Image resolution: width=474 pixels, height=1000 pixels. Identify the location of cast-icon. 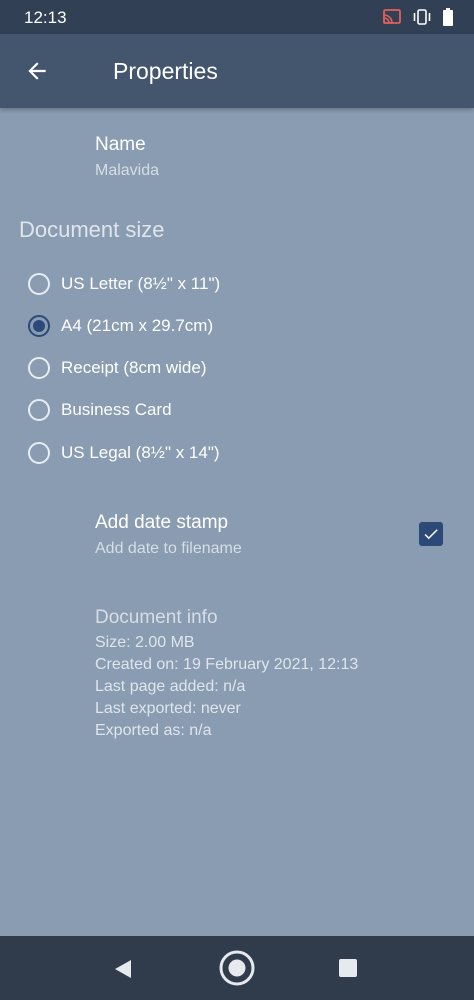
(392, 19).